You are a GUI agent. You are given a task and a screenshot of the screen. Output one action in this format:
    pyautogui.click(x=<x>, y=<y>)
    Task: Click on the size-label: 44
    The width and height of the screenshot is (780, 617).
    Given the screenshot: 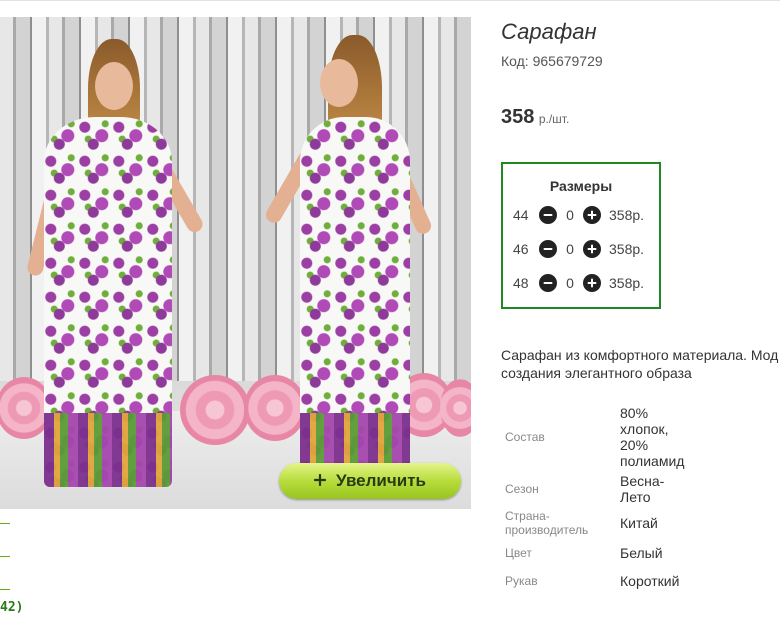 What is the action you would take?
    pyautogui.click(x=521, y=215)
    